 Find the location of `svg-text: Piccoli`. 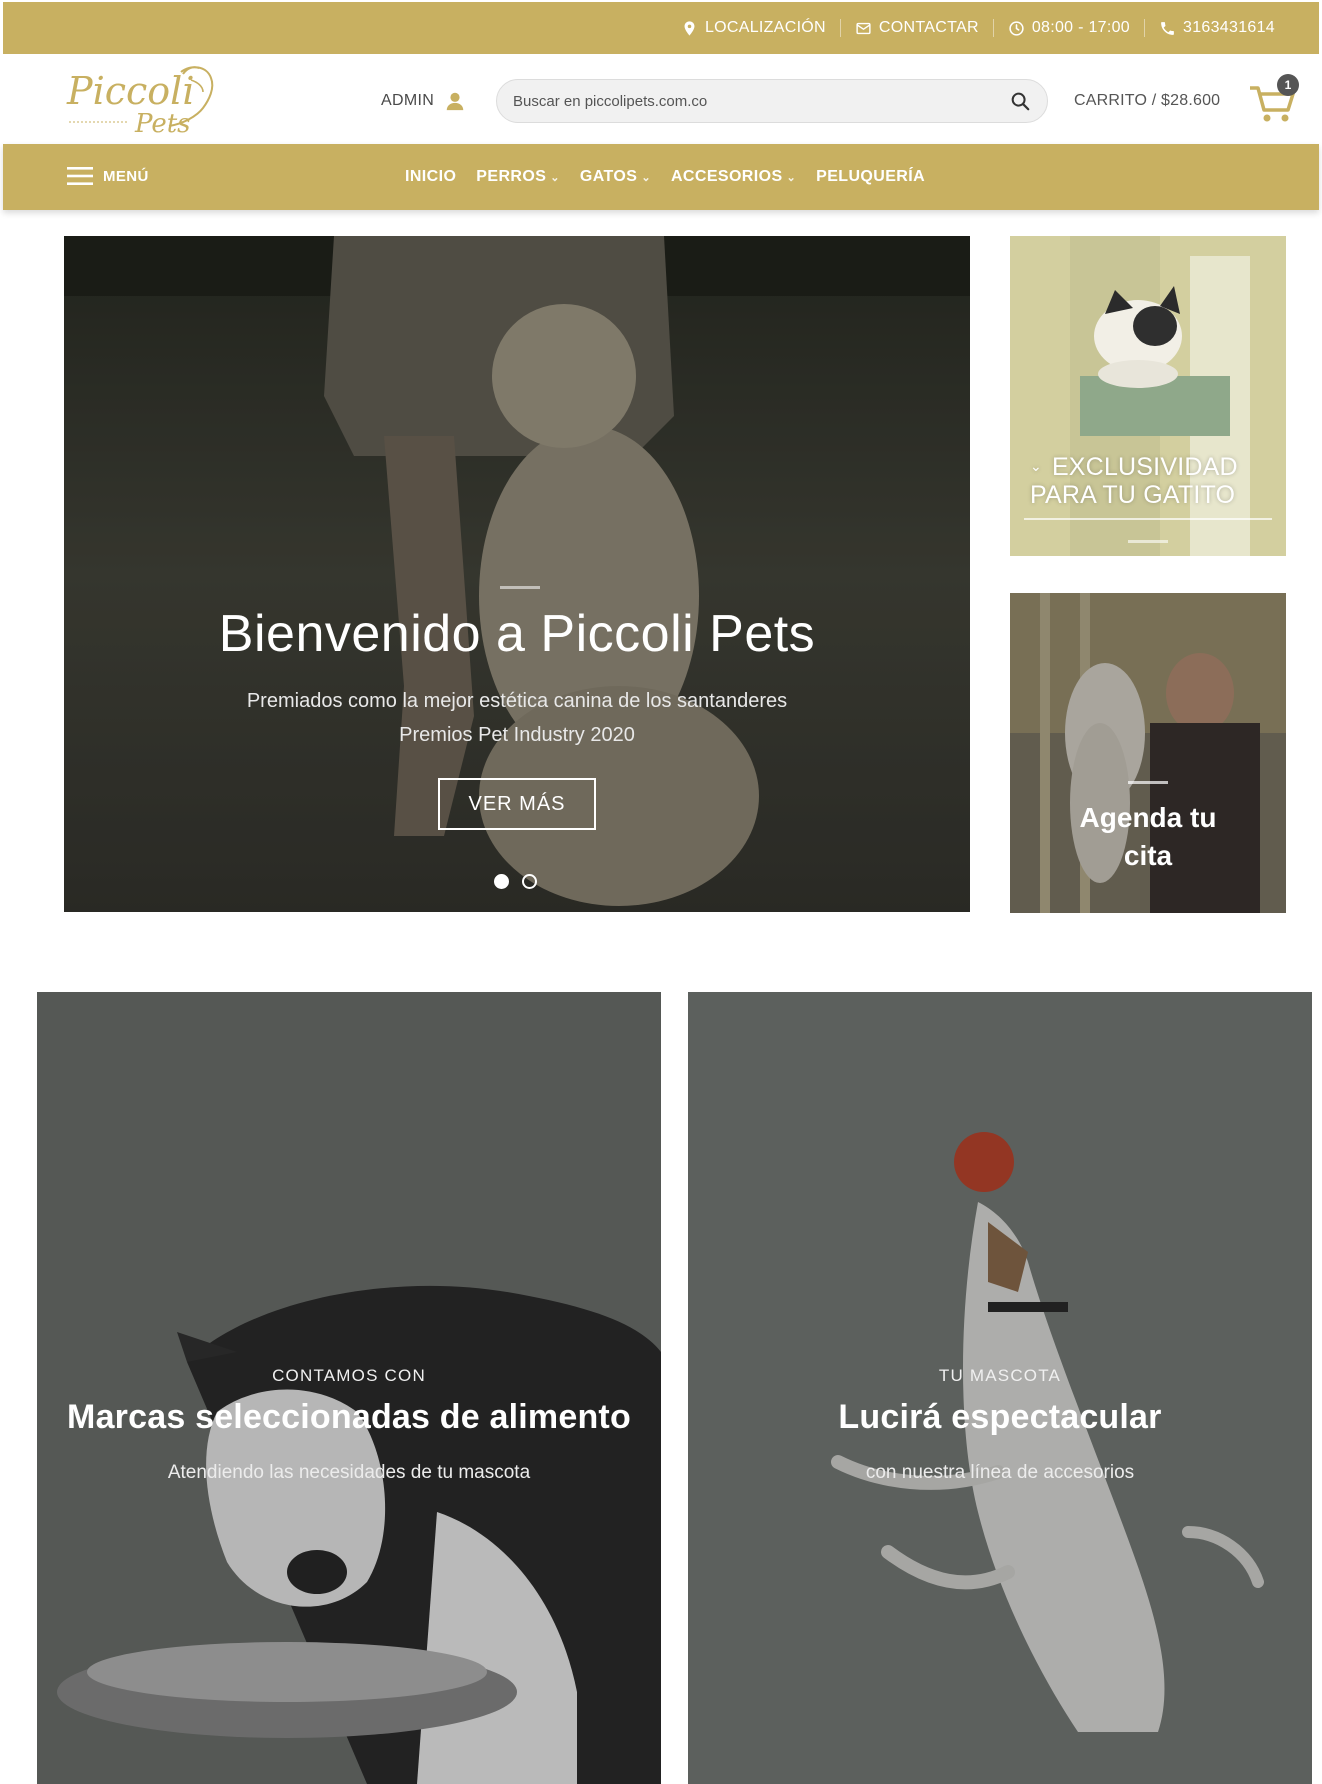

svg-text: Piccoli is located at coordinates (130, 91).